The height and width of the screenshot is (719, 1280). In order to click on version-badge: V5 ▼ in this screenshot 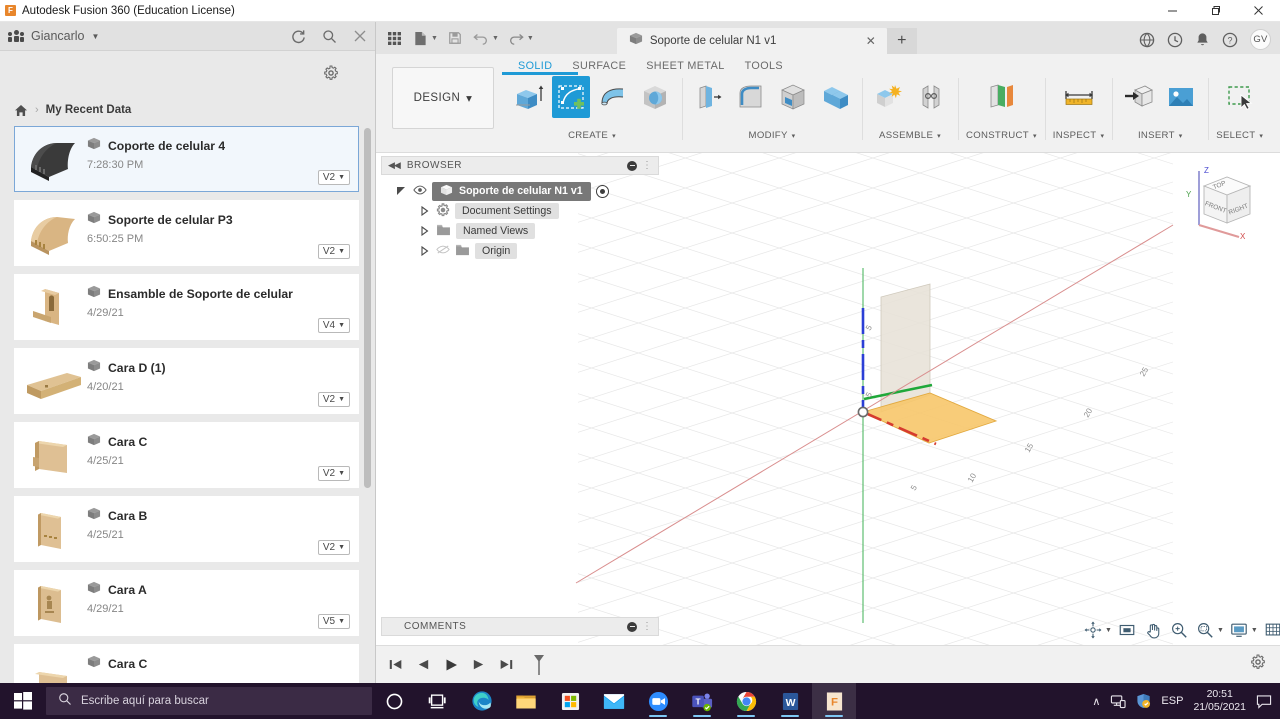, I will do `click(333, 621)`.